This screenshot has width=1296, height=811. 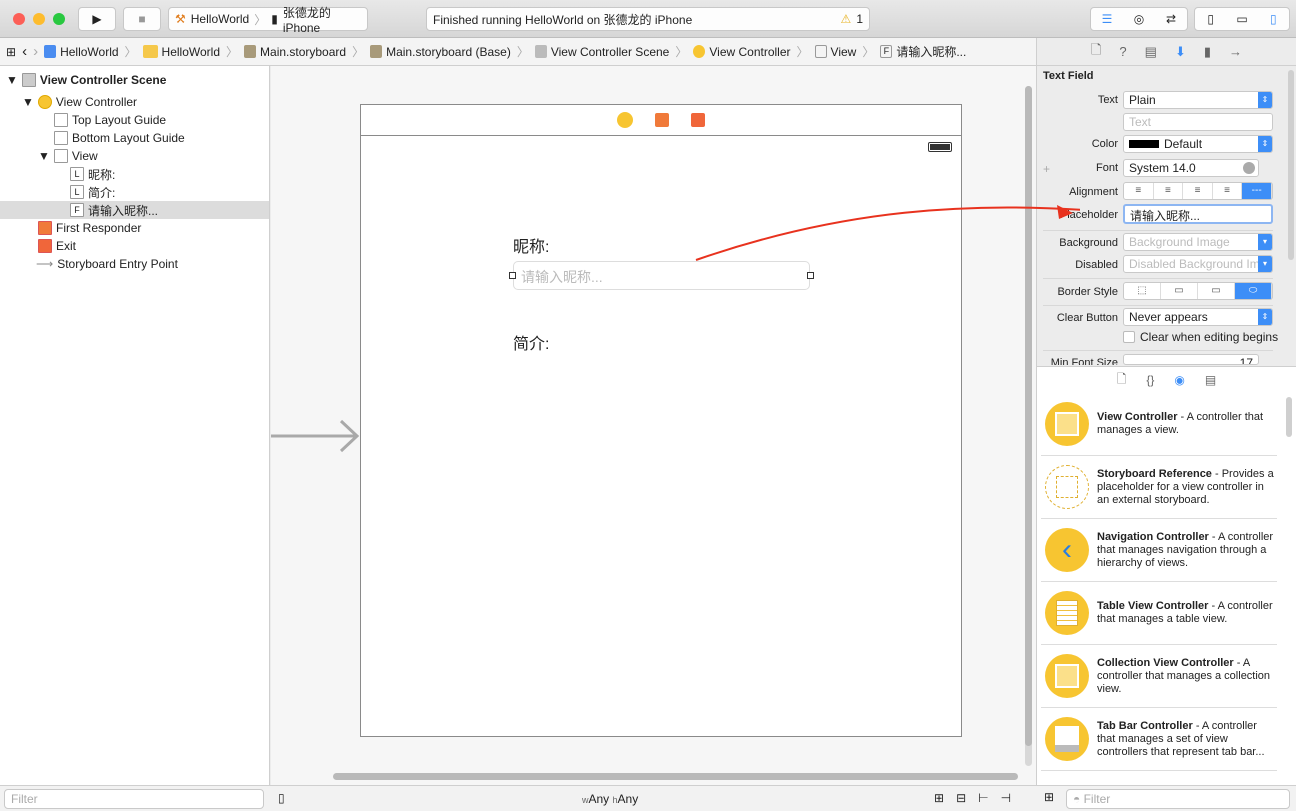 What do you see at coordinates (107, 264) in the screenshot?
I see `outline-item-entry-point: ⟶ Storyboard Entry Point` at bounding box center [107, 264].